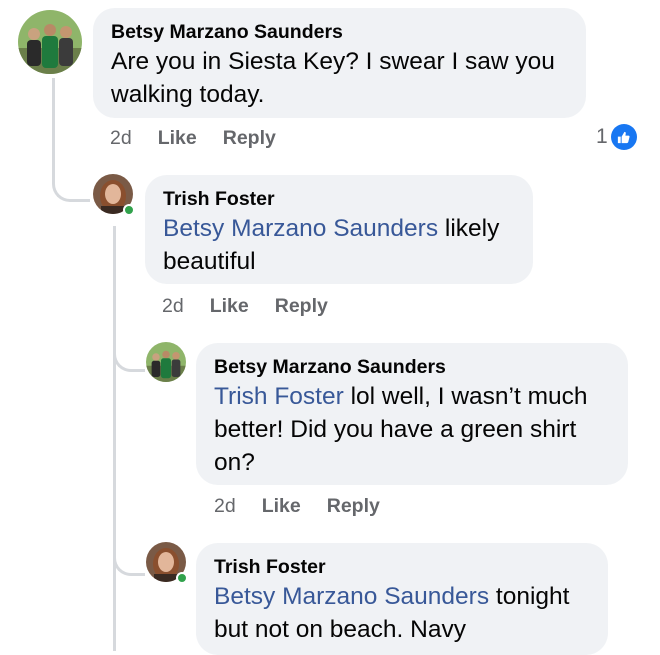  What do you see at coordinates (339, 245) in the screenshot?
I see `comment-text: Betsy Marzano Saunders likely beautiful` at bounding box center [339, 245].